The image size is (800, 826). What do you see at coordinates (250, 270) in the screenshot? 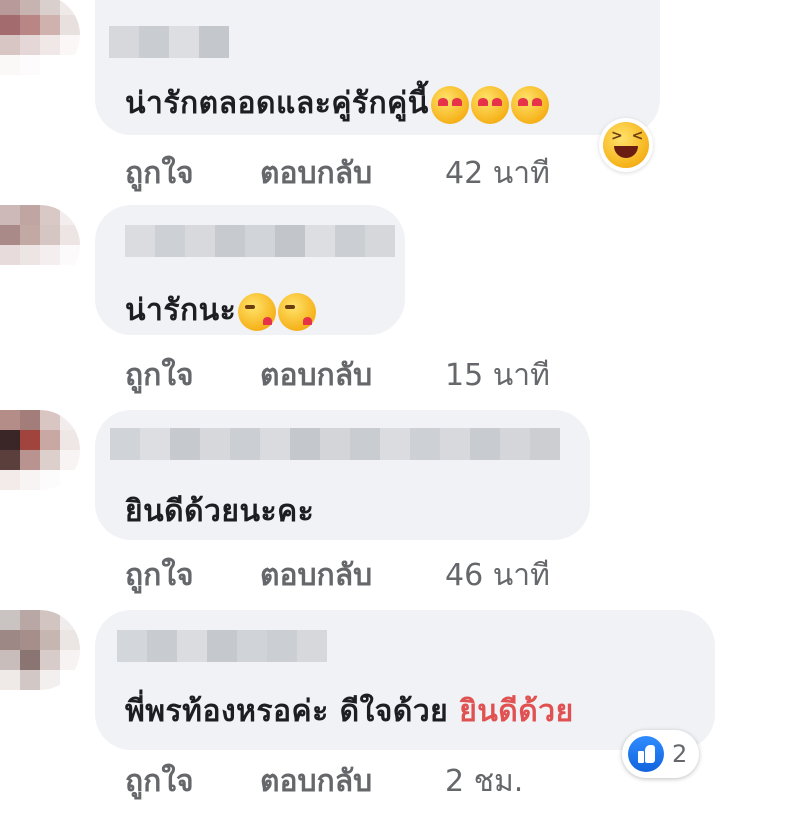
I see `comment-bubble: น่ารักนะ` at bounding box center [250, 270].